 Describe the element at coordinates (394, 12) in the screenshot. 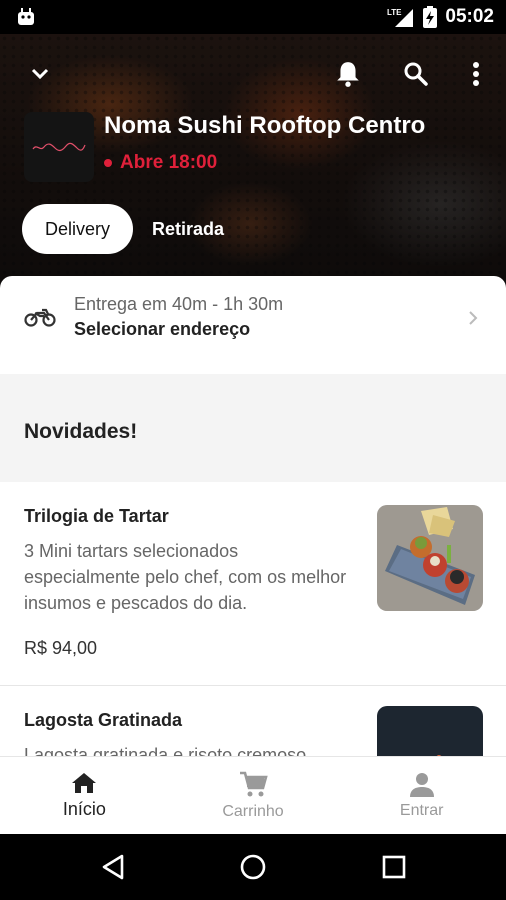

I see `svg-text: LTE` at that location.